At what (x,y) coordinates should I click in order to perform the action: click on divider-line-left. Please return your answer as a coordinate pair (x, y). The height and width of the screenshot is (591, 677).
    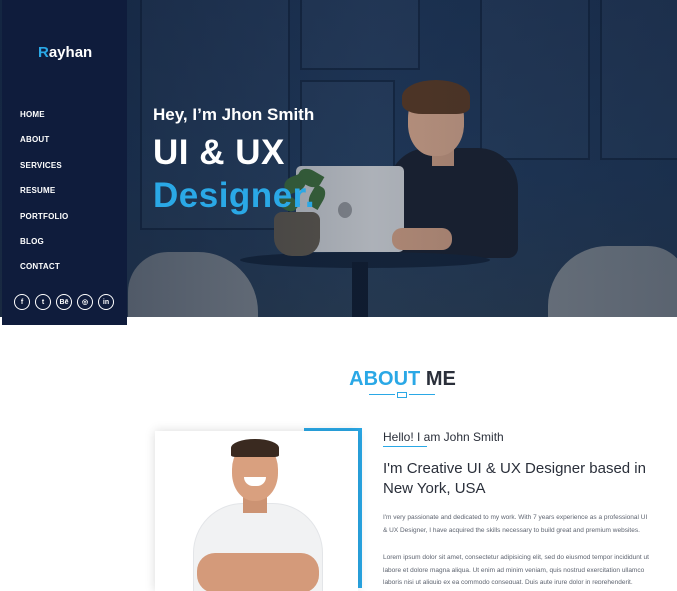
    Looking at the image, I should click on (382, 394).